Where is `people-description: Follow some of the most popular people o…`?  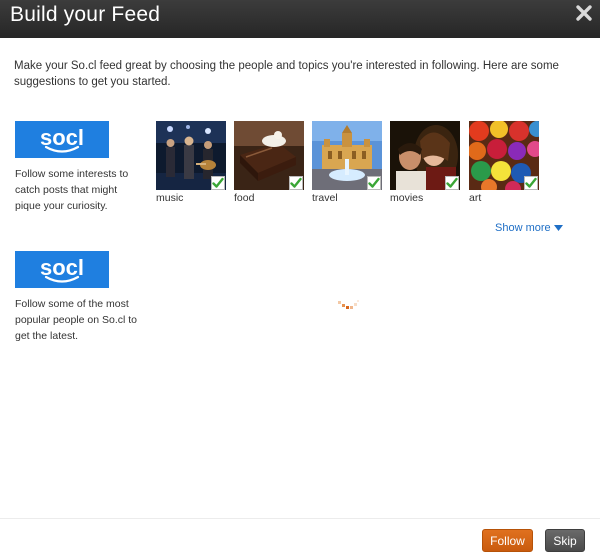 people-description: Follow some of the most popular people o… is located at coordinates (76, 320).